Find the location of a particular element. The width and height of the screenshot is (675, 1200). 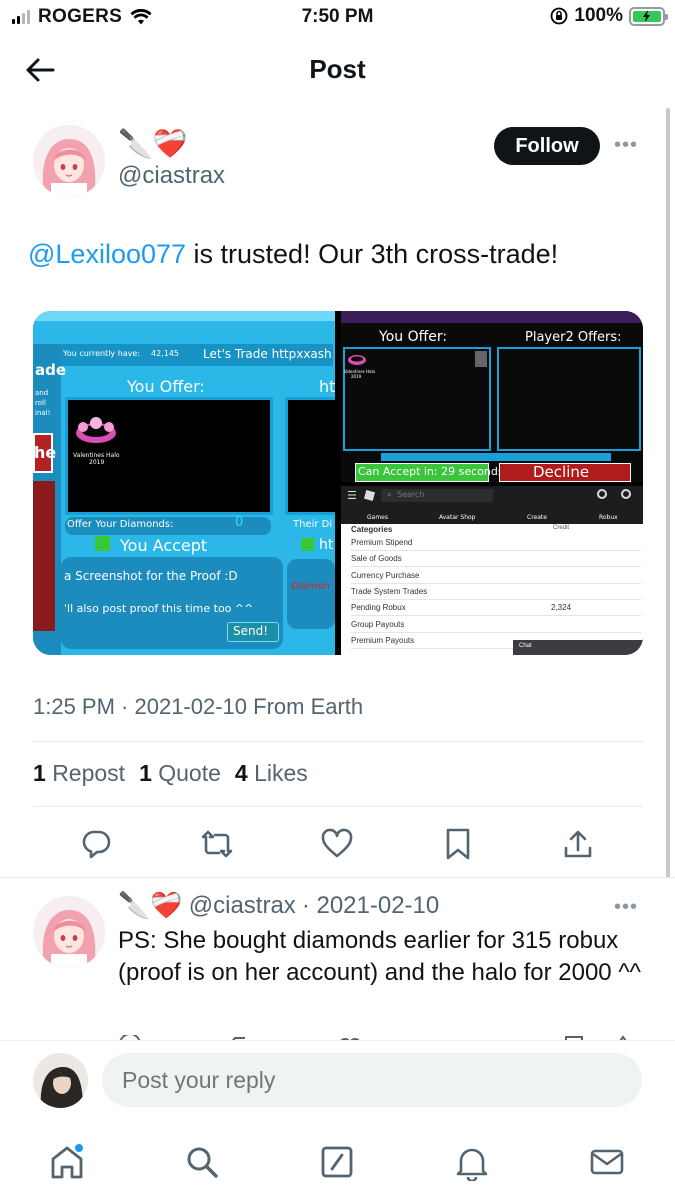

robux-row: Currency Purchase is located at coordinates (496, 576).